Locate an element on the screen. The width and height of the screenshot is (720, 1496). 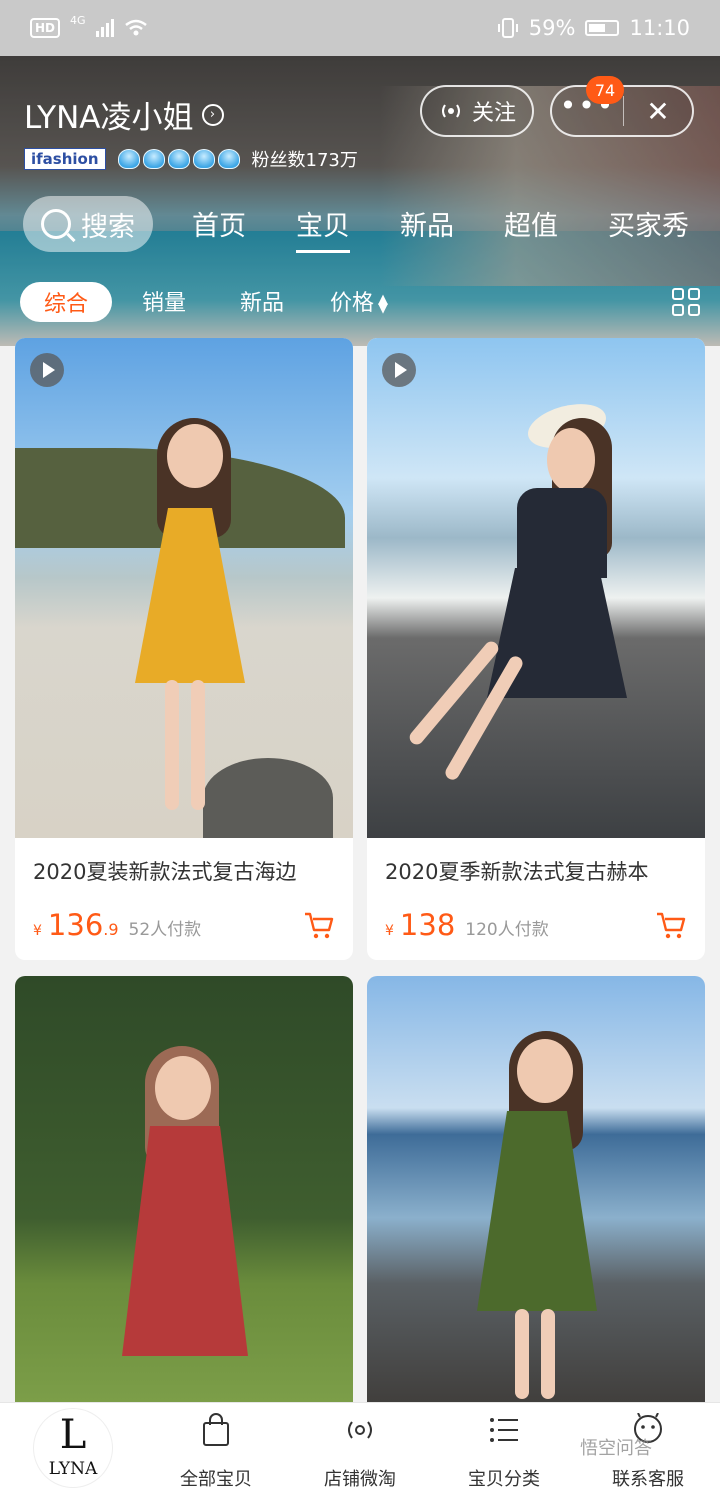
network-type: 4G is located at coordinates (78, 20).